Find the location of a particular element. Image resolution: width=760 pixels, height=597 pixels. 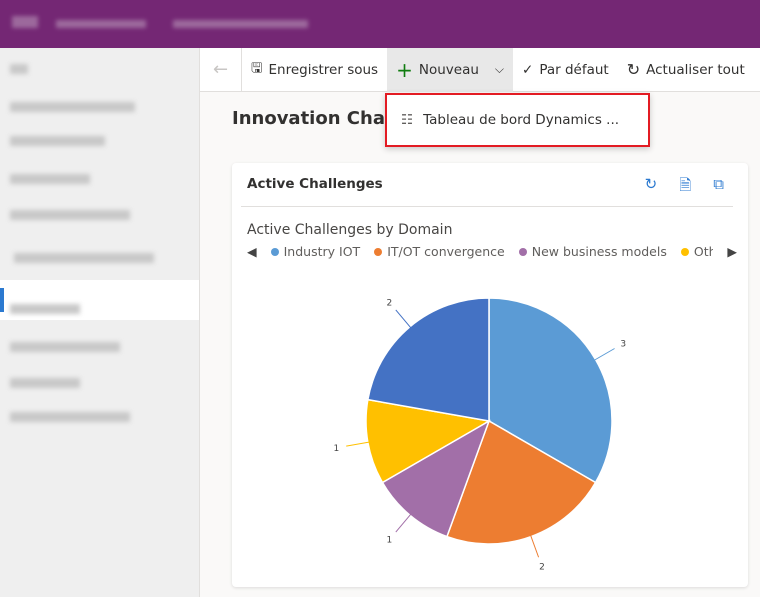

refresh-all-button: ↻ Actualiser tout is located at coordinates (686, 70).